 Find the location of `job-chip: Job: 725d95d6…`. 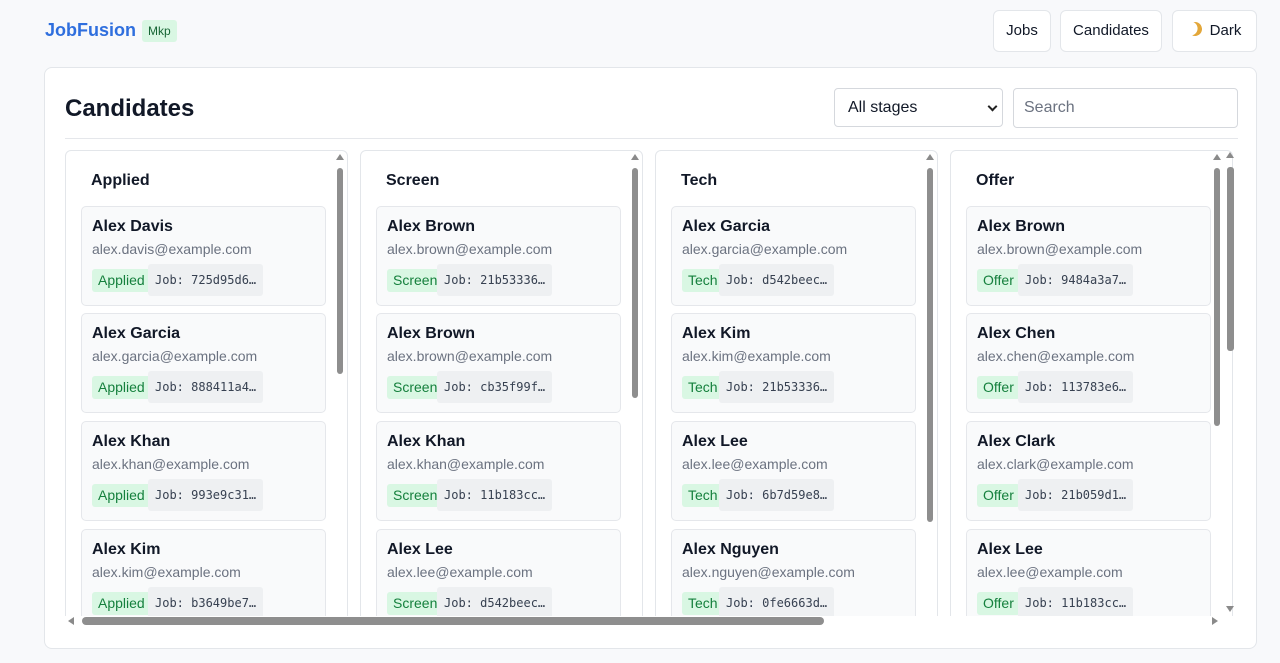

job-chip: Job: 725d95d6… is located at coordinates (206, 280).